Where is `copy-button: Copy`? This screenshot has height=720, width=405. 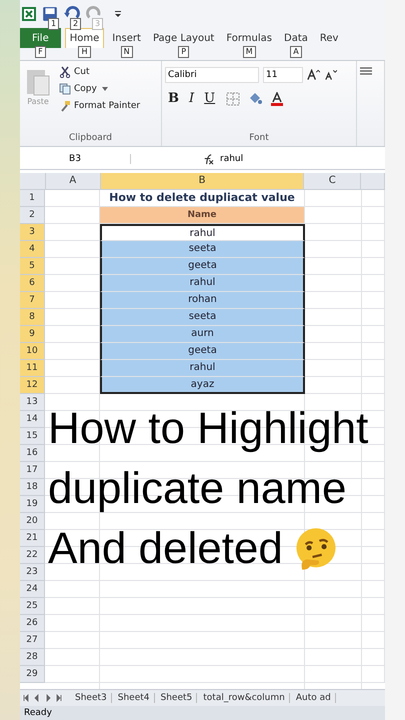
copy-button: Copy is located at coordinates (99, 89).